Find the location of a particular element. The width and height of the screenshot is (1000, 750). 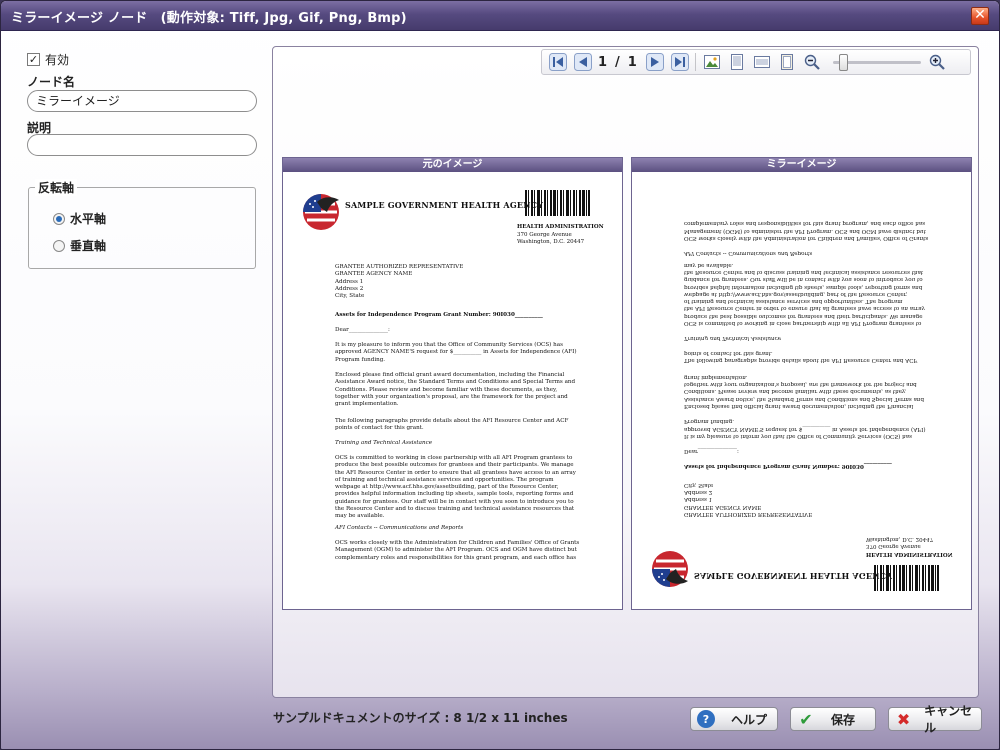

cancel-button-label: キャンセル is located at coordinates (948, 719).